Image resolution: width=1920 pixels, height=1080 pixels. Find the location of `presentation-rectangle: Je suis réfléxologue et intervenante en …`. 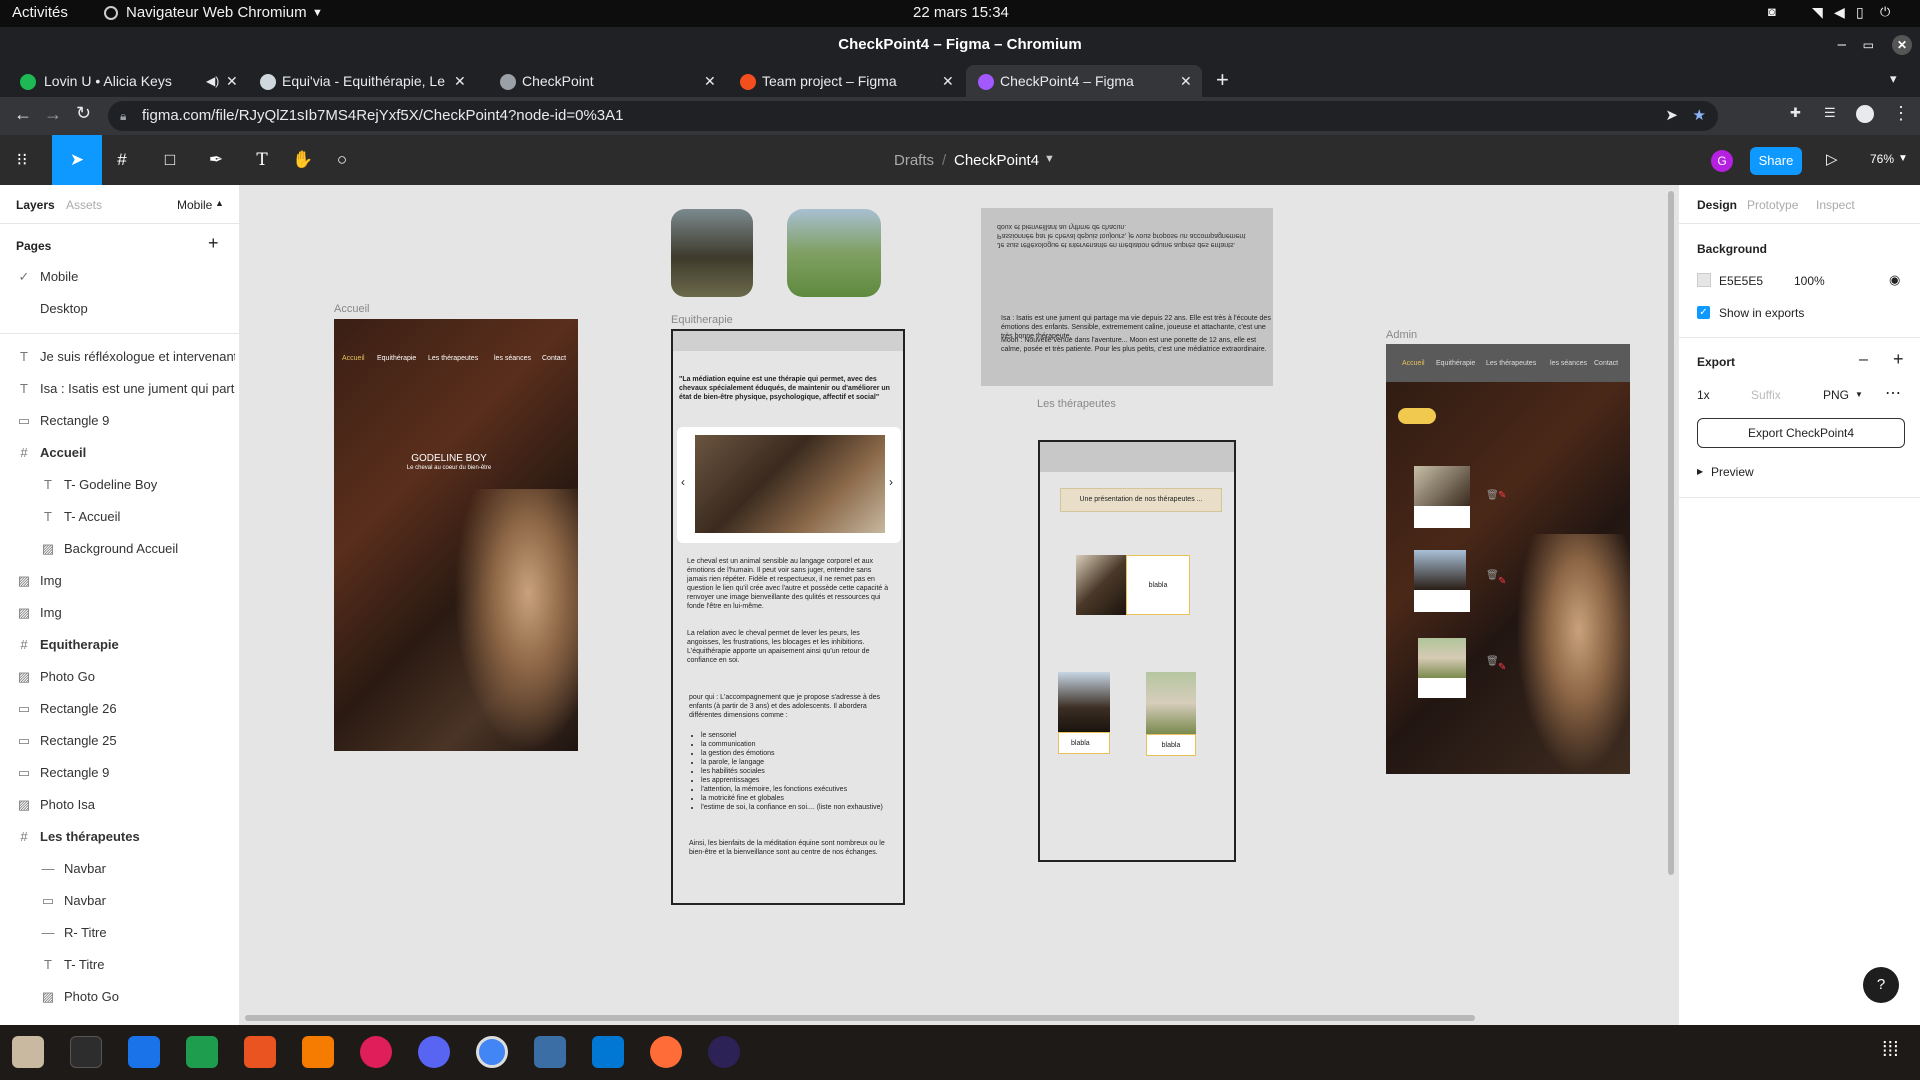

presentation-rectangle: Je suis réfléxologue et intervenante en … is located at coordinates (1127, 297).